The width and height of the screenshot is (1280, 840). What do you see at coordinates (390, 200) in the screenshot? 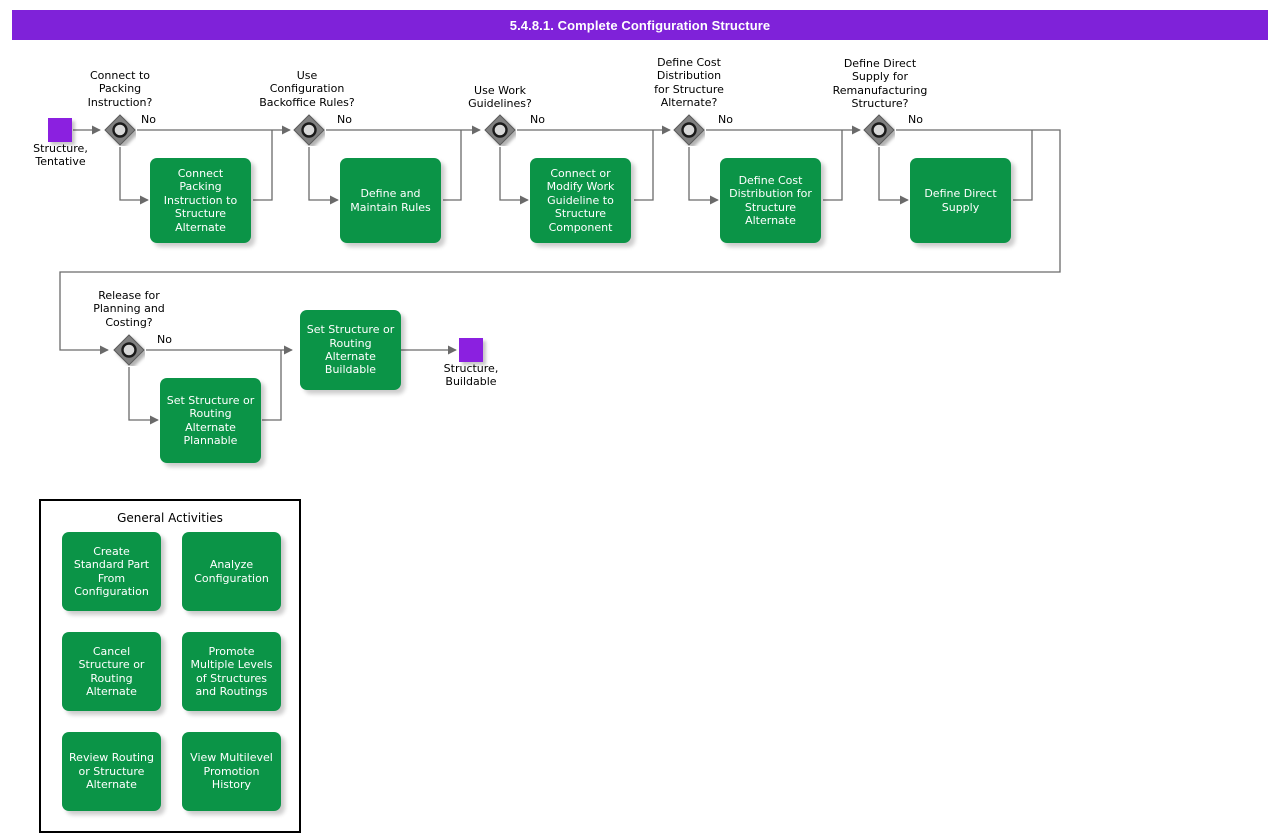
I see `activity-define-and-maintain-rules: Define and Maintain Rules` at bounding box center [390, 200].